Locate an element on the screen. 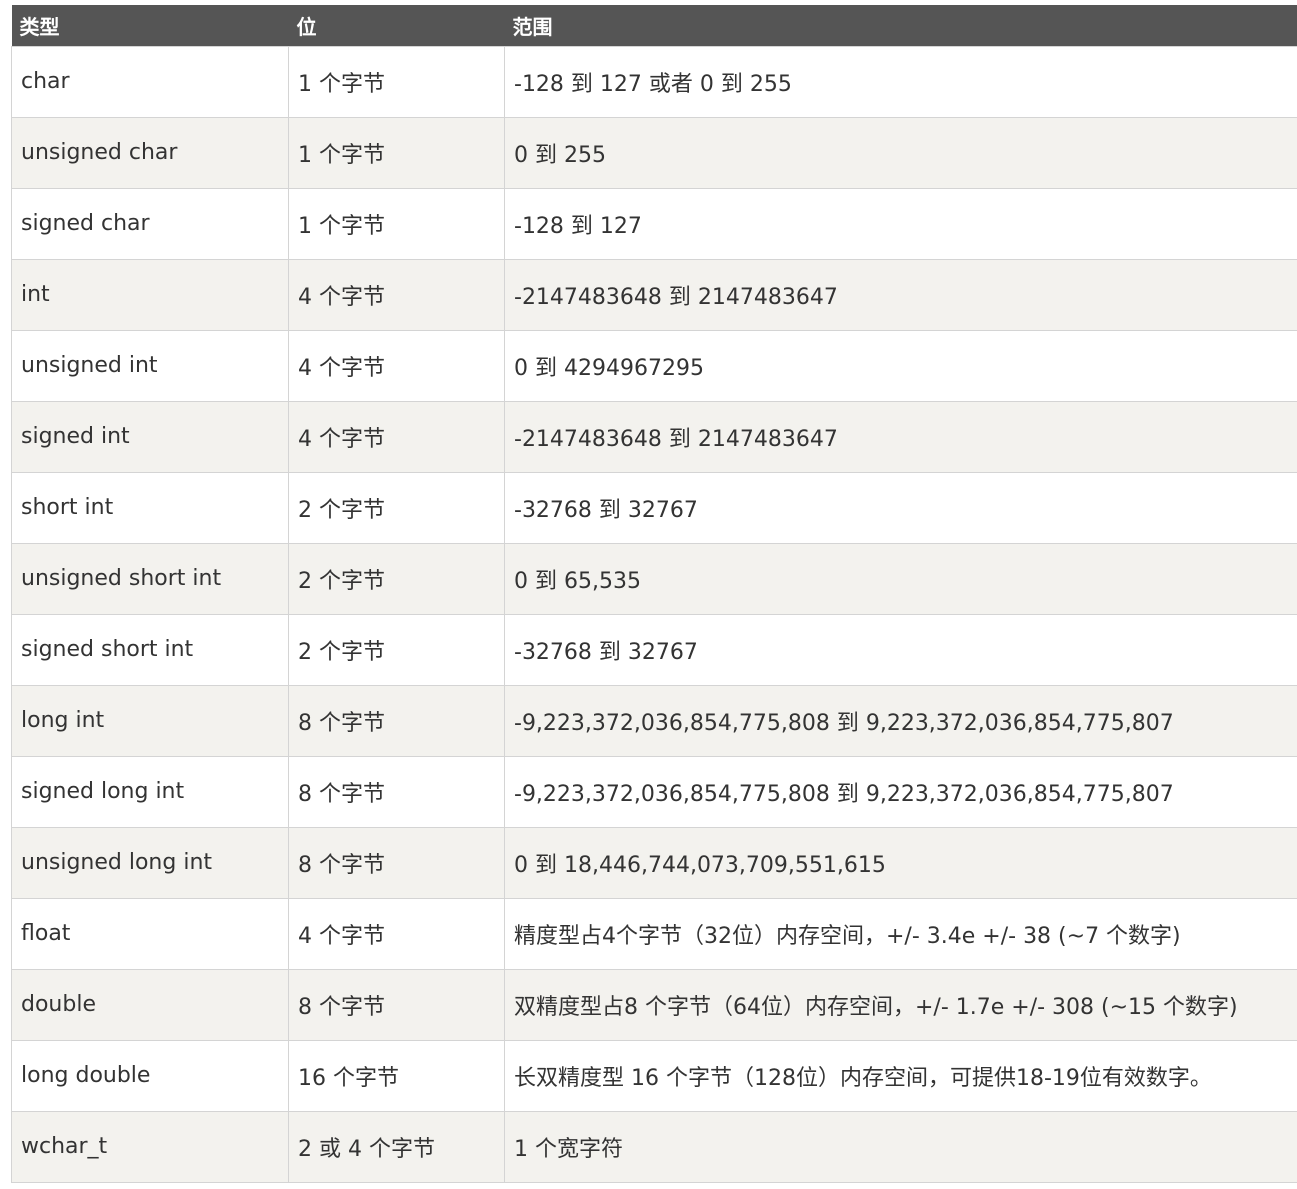 The width and height of the screenshot is (1297, 1189). table-row: char 1 个字节 -128 到 127 或者 0 到 255 is located at coordinates (654, 81).